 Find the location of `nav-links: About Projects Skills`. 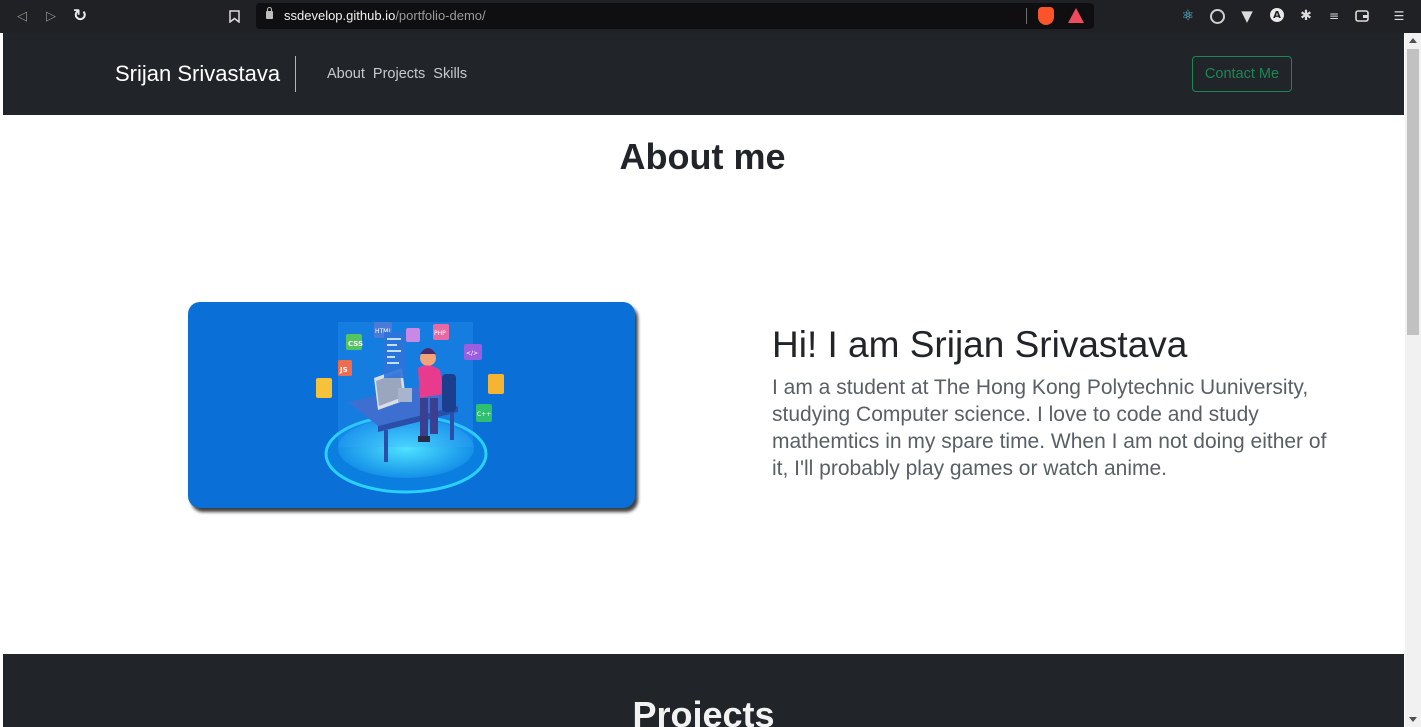

nav-links: About Projects Skills is located at coordinates (401, 74).